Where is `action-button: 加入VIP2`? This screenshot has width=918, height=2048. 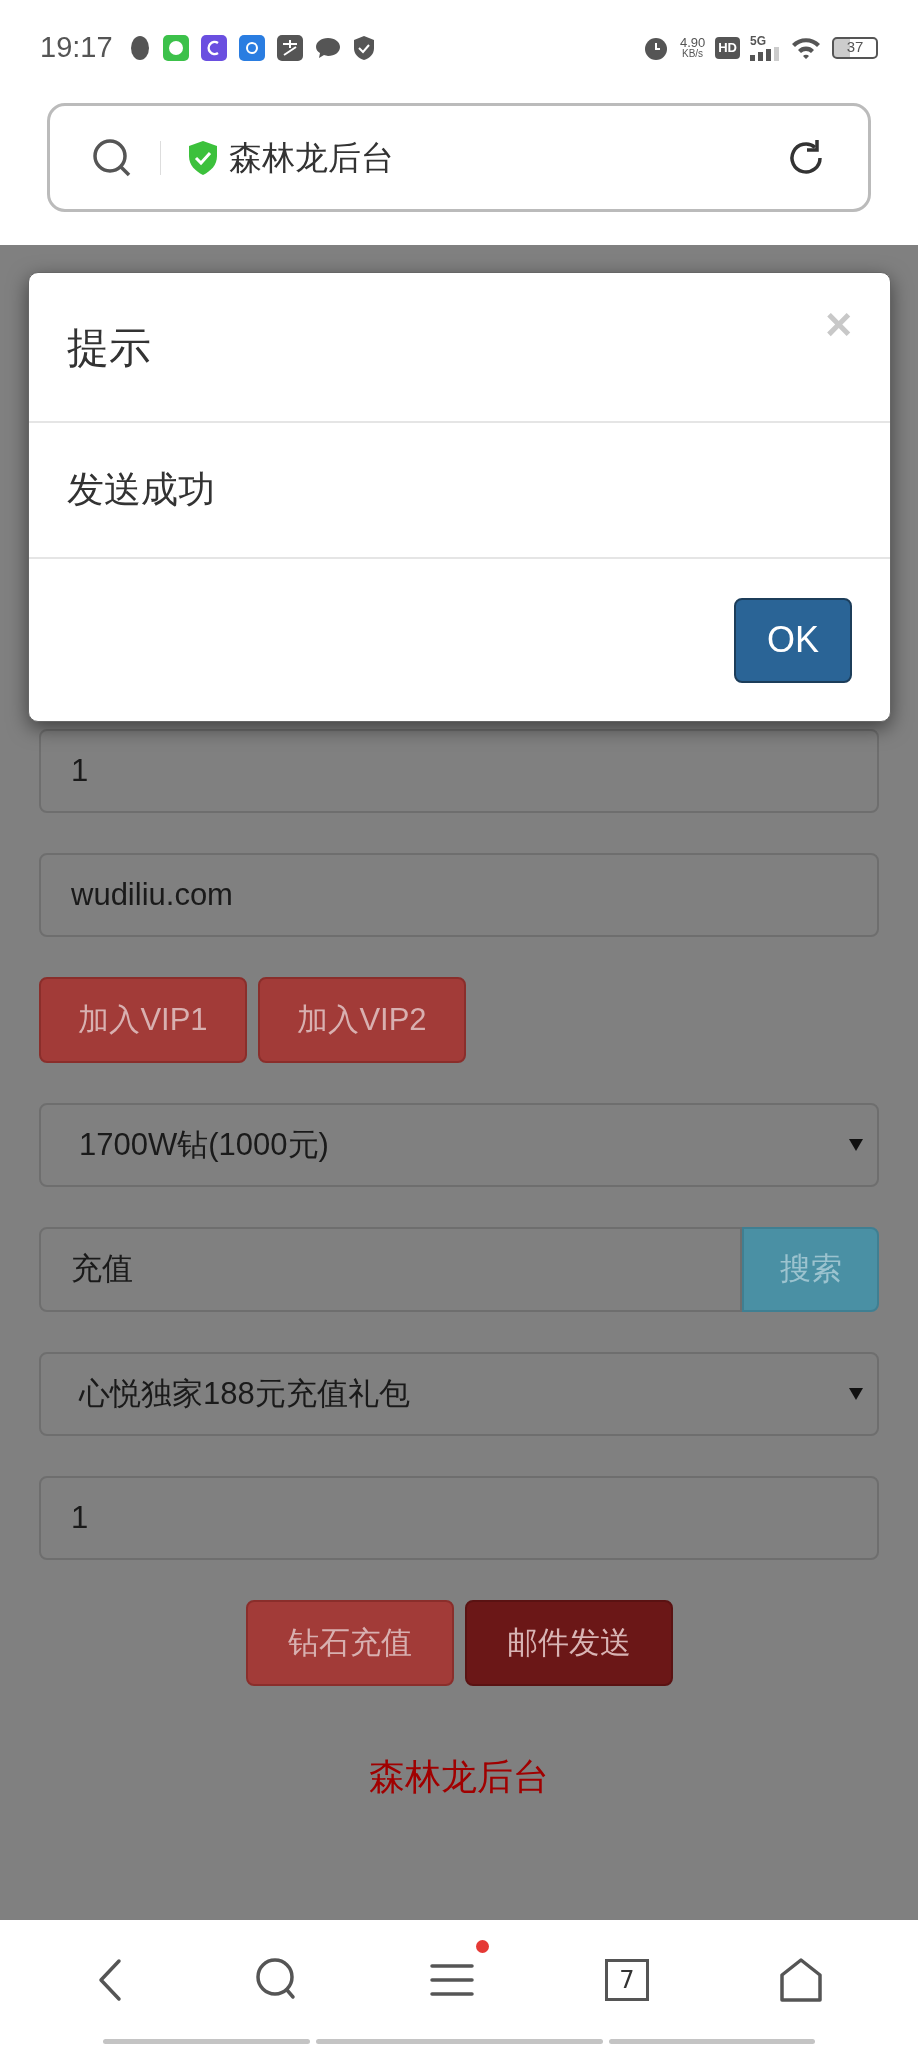
action-button: 加入VIP2 is located at coordinates (362, 1020).